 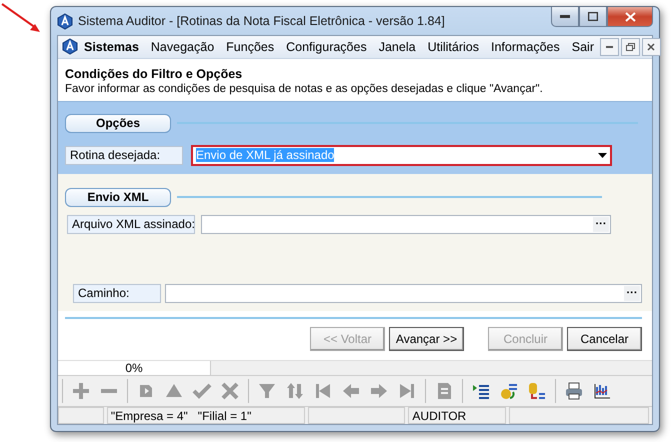 I want to click on database-transfer-icon, so click(x=509, y=391).